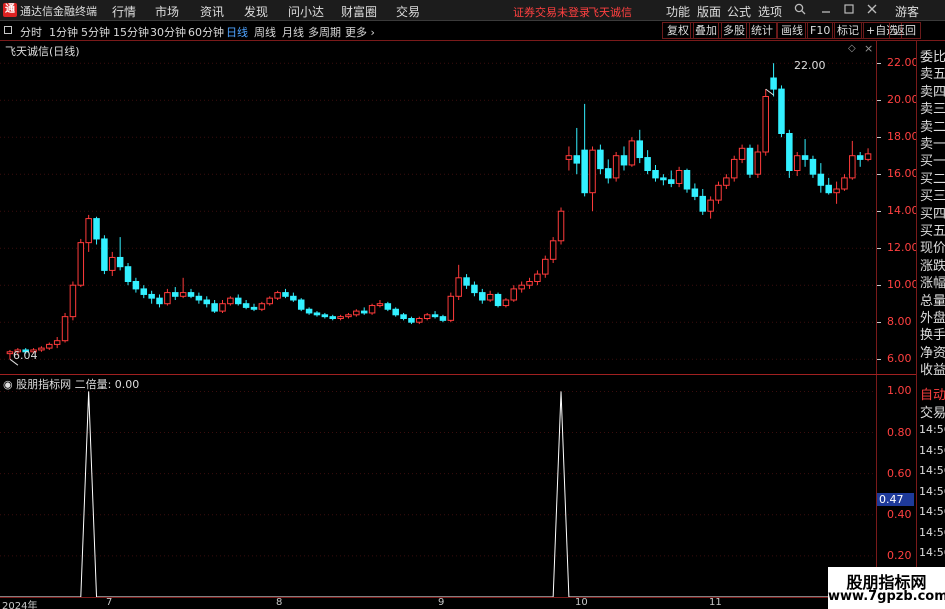  Describe the element at coordinates (932, 75) in the screenshot. I see `quote-label: 卖五` at that location.